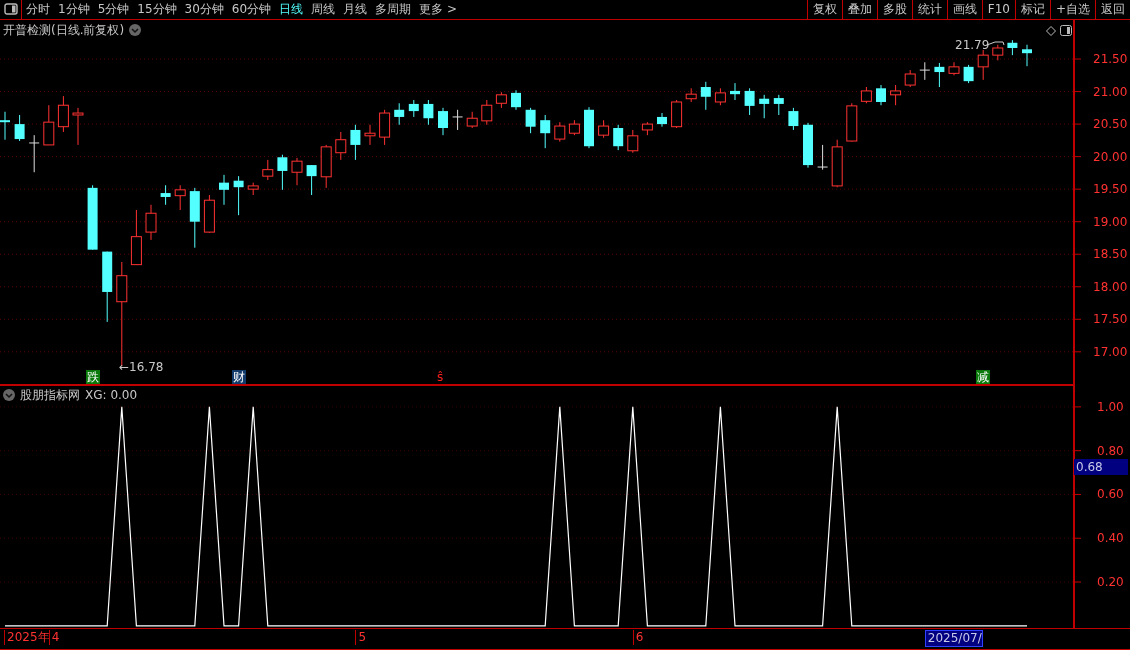 The width and height of the screenshot is (1130, 650). What do you see at coordinates (251, 9) in the screenshot?
I see `period-tab: 60分钟` at bounding box center [251, 9].